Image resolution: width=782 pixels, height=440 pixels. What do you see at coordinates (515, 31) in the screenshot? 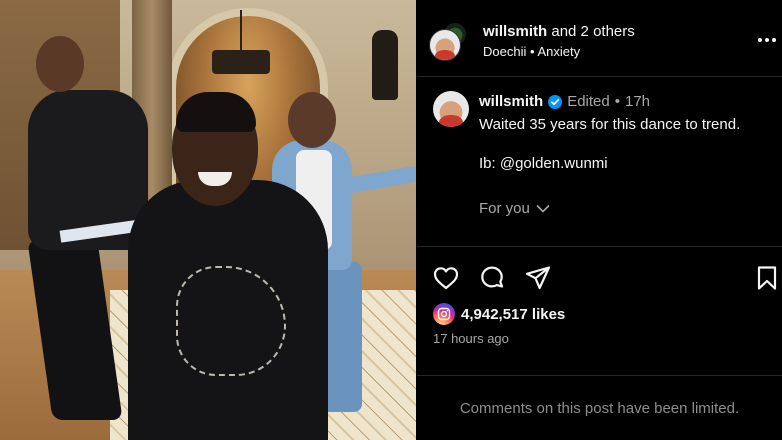
I see `header-author-link: willsmith` at bounding box center [515, 31].